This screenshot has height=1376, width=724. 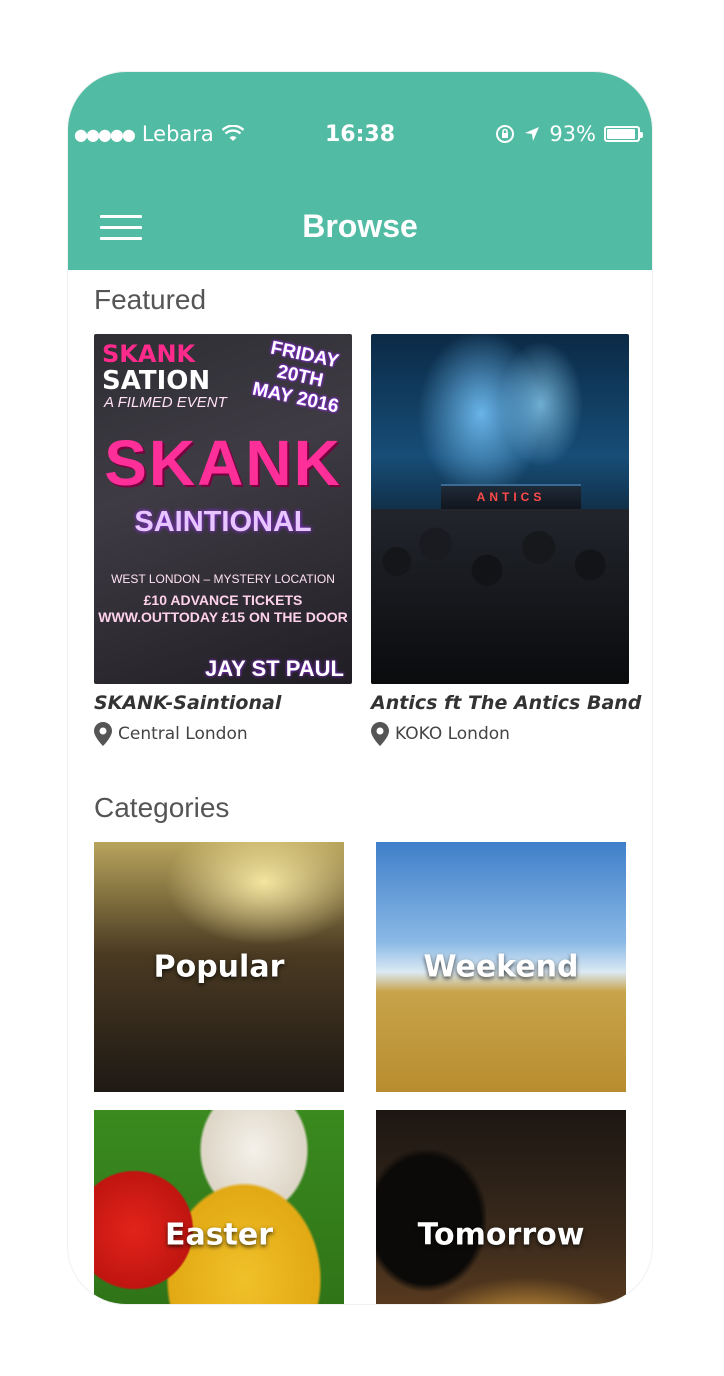 What do you see at coordinates (223, 522) in the screenshot?
I see `poster-subheadline: SAINTIONAL` at bounding box center [223, 522].